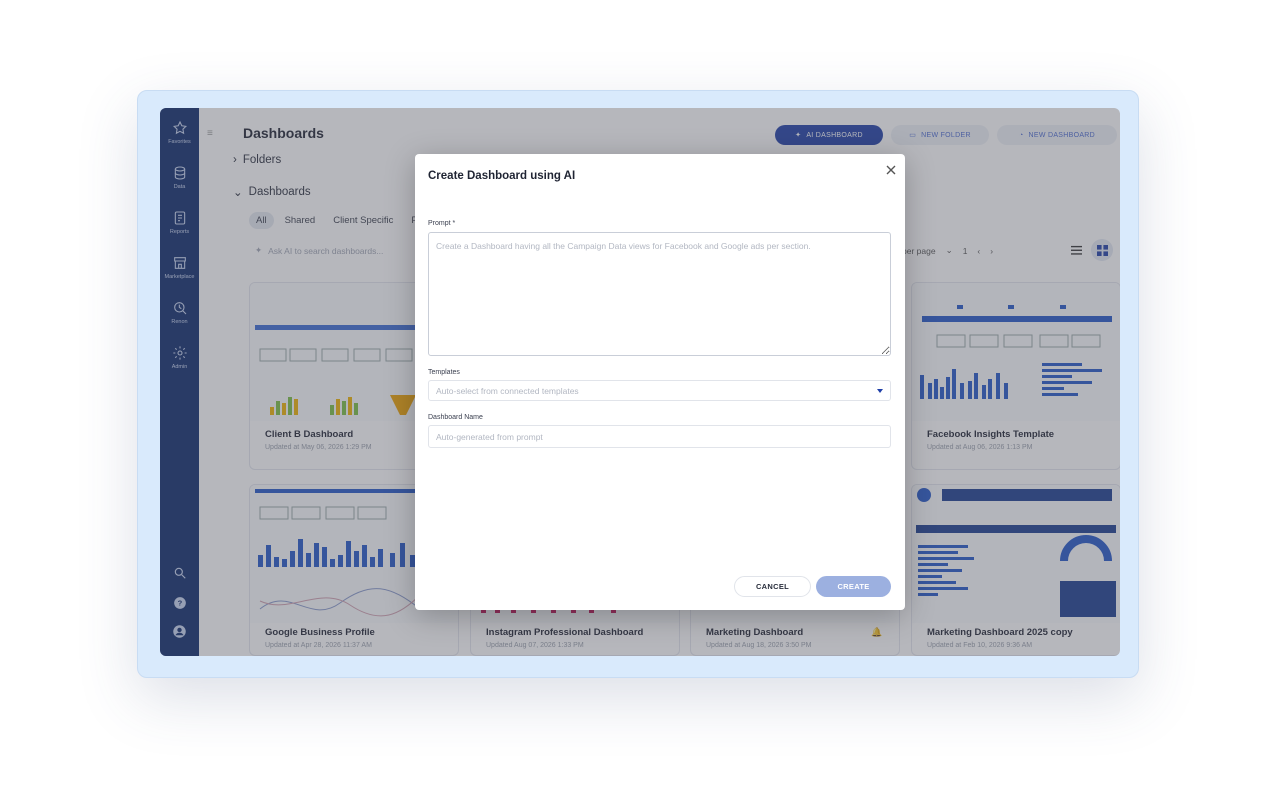  What do you see at coordinates (659, 390) in the screenshot?
I see `templates-select: Auto-select from connected templates` at bounding box center [659, 390].